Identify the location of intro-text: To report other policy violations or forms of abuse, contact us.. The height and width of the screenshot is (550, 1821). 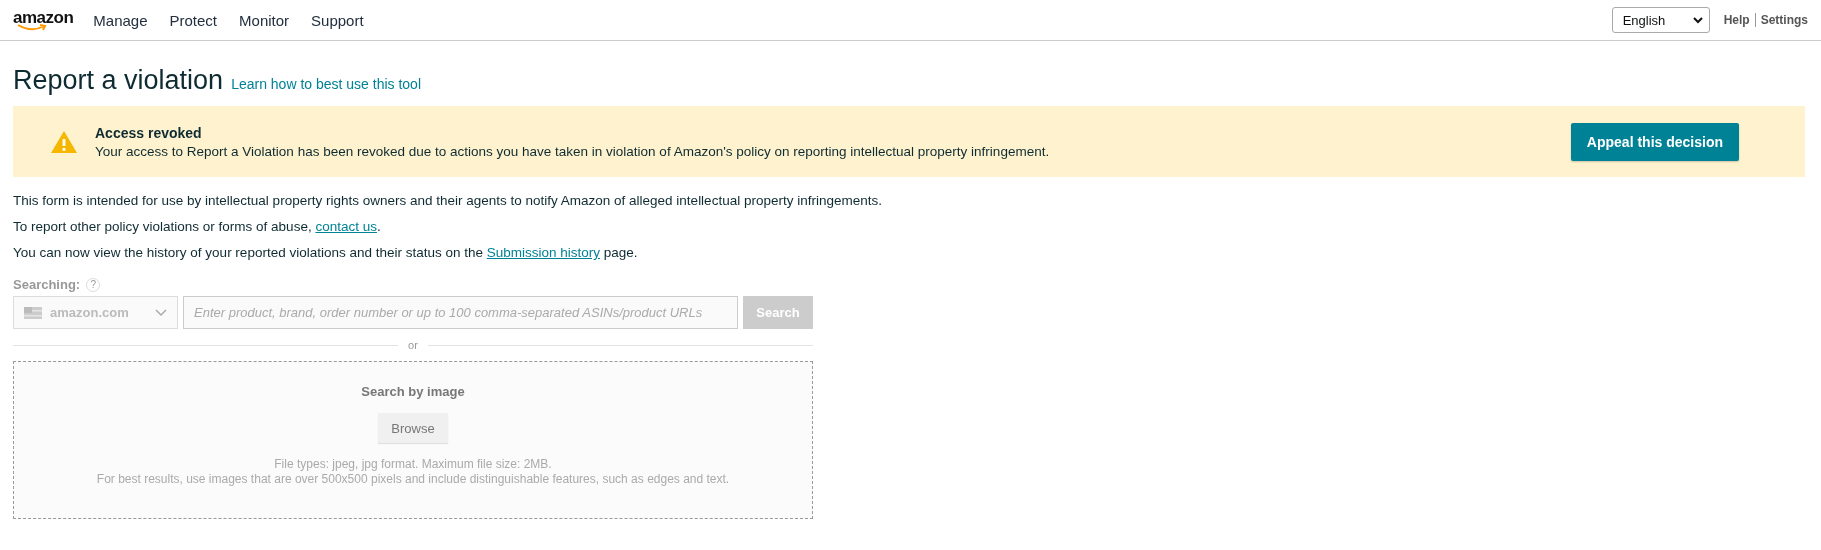
(197, 227).